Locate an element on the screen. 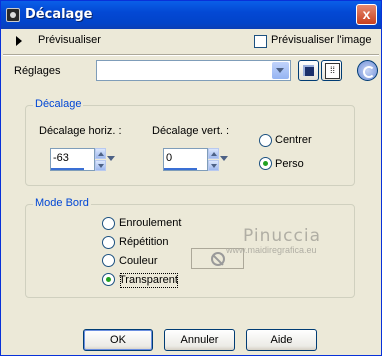 This screenshot has height=356, width=382. horiz-offset-updown is located at coordinates (100, 159).